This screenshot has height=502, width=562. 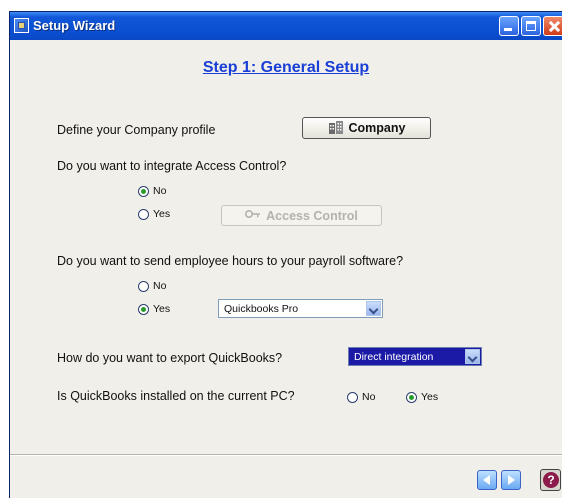 What do you see at coordinates (162, 214) in the screenshot?
I see `access-control-yes-label: Yes` at bounding box center [162, 214].